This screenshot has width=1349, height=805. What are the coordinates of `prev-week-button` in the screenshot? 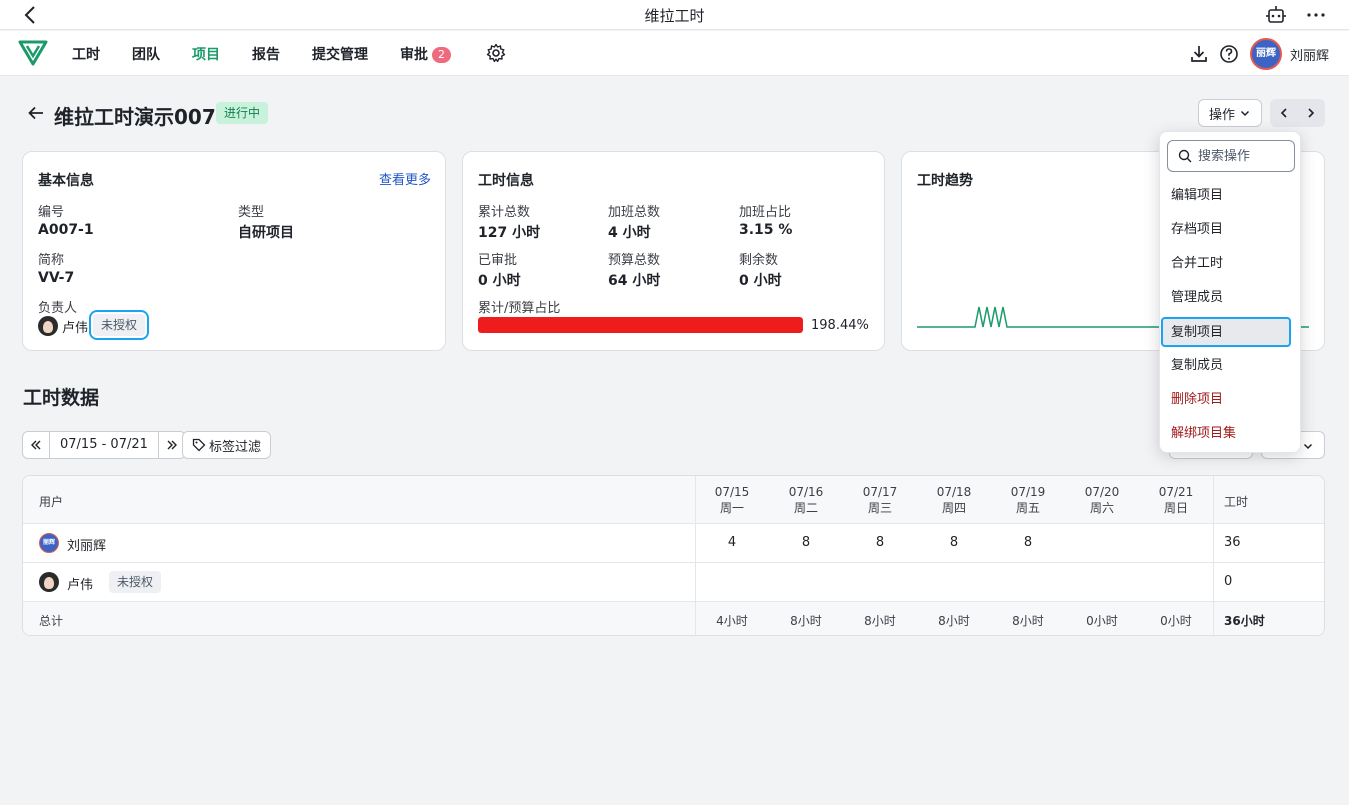 It's located at (36, 445).